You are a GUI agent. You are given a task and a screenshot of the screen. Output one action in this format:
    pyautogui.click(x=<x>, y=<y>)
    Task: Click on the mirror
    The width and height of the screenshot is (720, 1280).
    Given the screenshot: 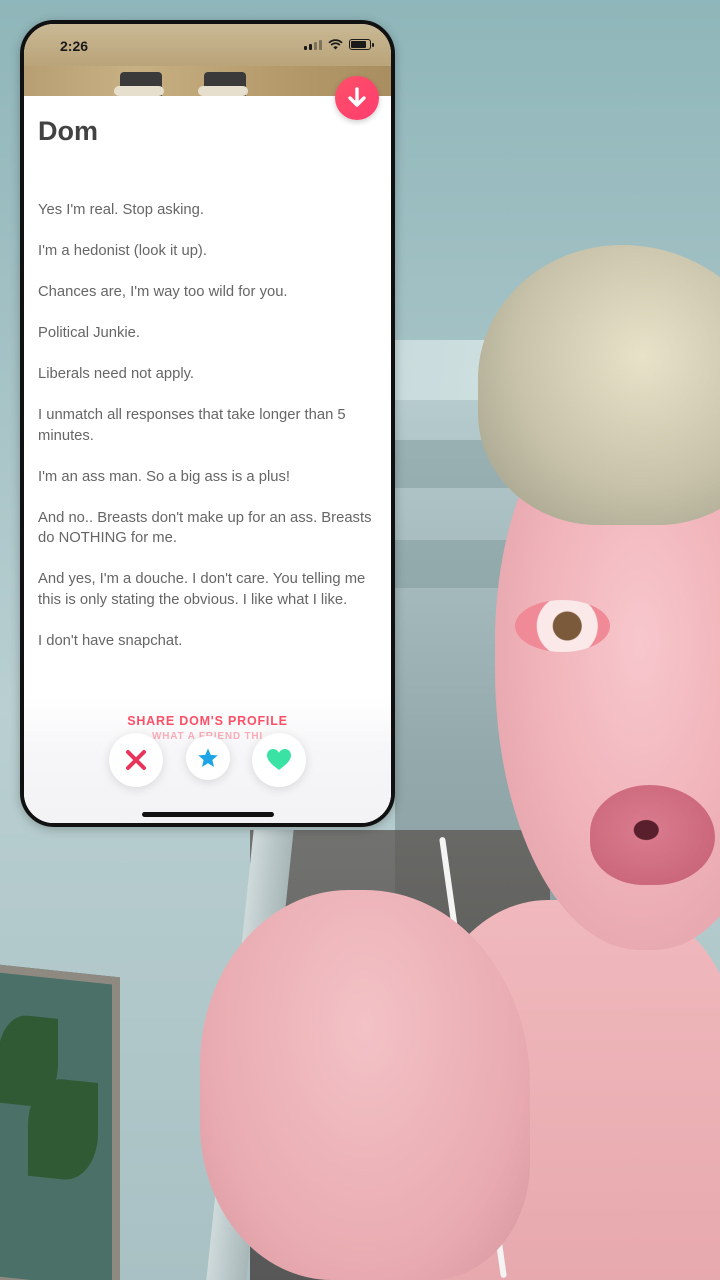 What is the action you would take?
    pyautogui.click(x=60, y=1121)
    